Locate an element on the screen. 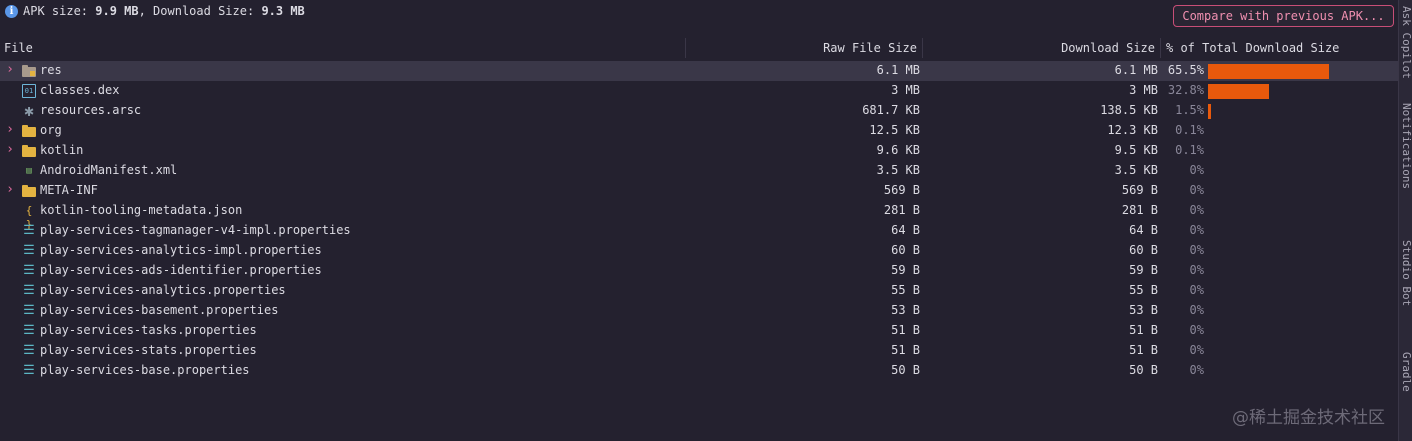  table-row: ✱ resources.arsc 681.7 KB 138.5 KB 1.5% is located at coordinates (699, 111).